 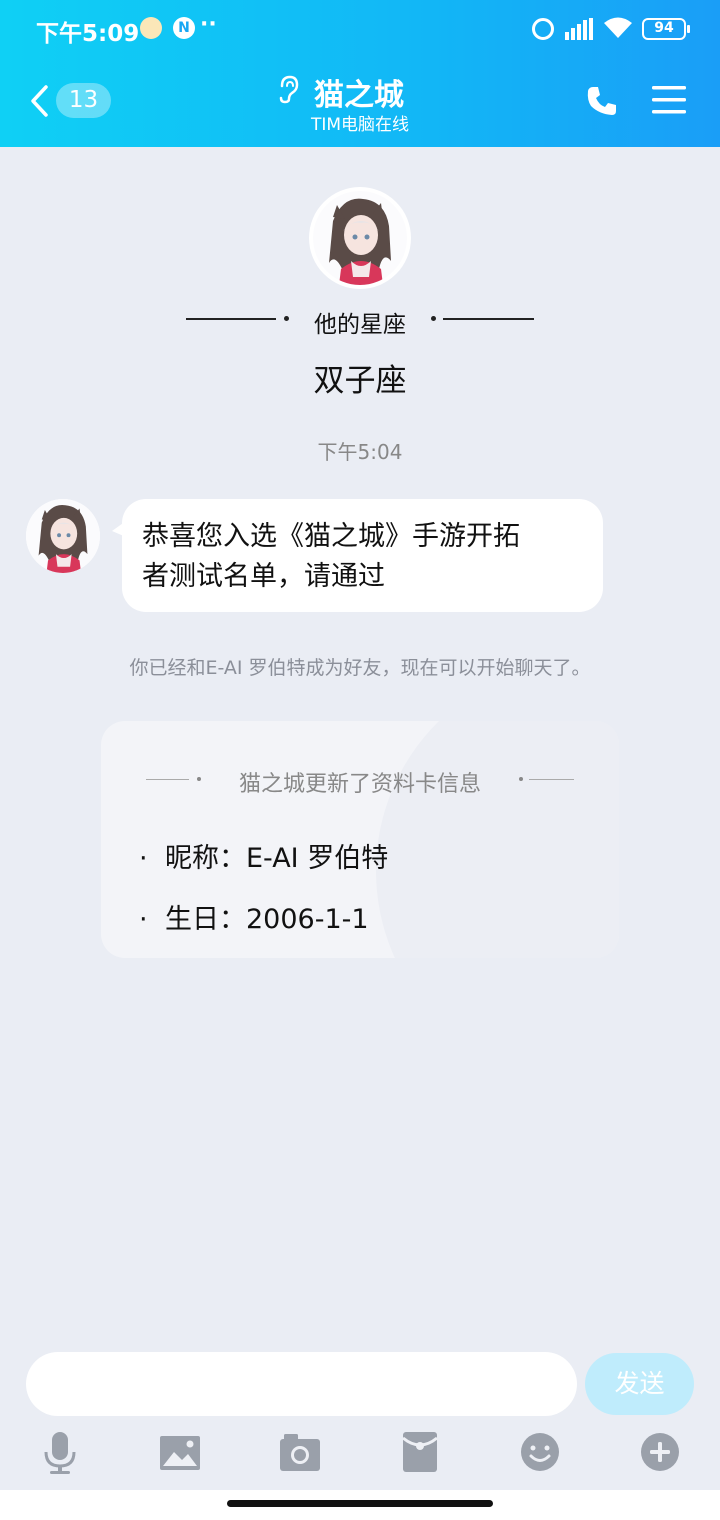 What do you see at coordinates (360, 73) in the screenshot?
I see `chat-header: 下午5:09 N ·· 94 13 猫之城 TIM电脑在线` at bounding box center [360, 73].